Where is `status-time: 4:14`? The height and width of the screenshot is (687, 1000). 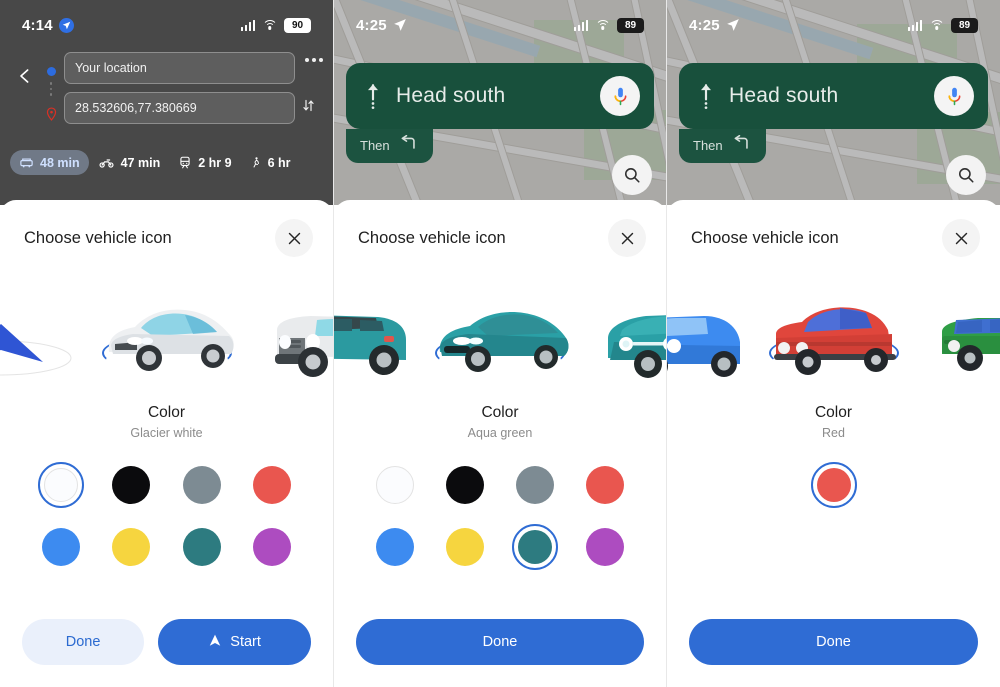 status-time: 4:14 is located at coordinates (37, 25).